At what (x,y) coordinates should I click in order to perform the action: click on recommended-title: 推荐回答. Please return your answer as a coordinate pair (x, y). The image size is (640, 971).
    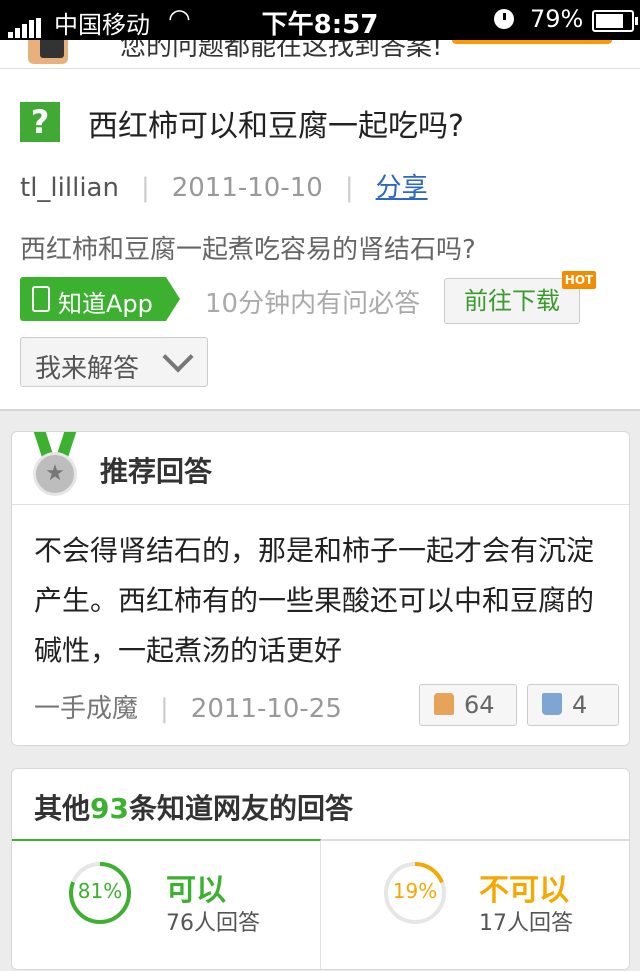
    Looking at the image, I should click on (156, 471).